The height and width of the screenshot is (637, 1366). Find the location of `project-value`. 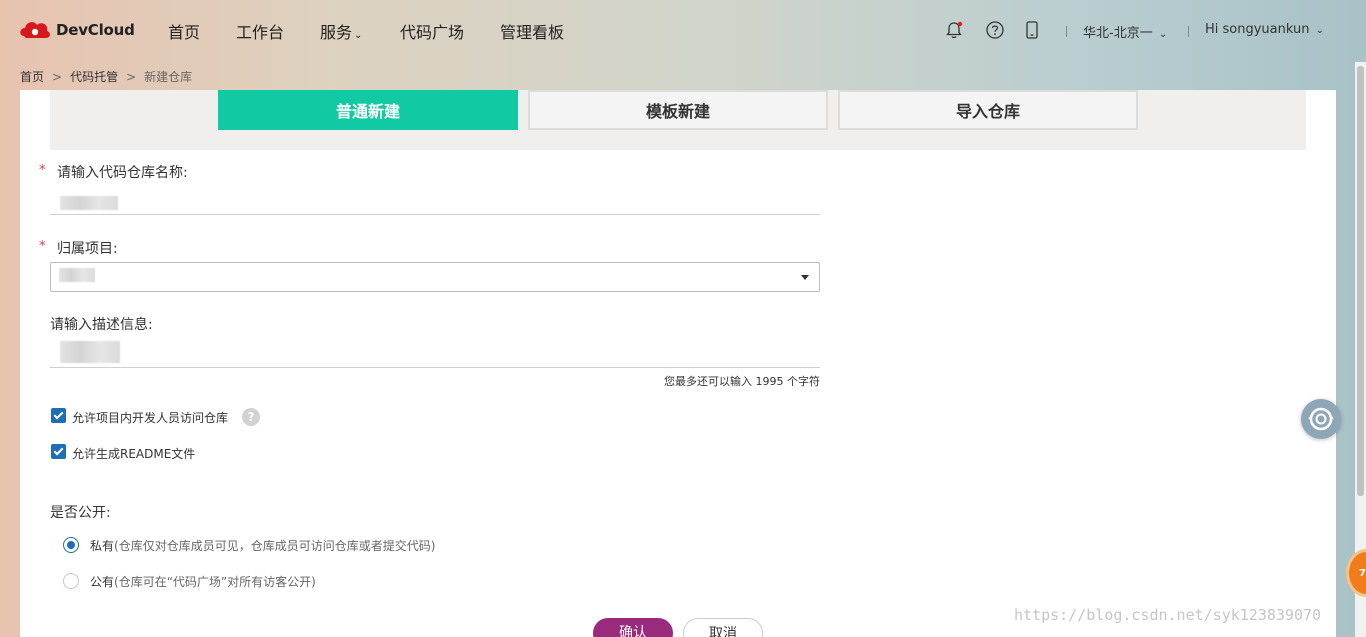

project-value is located at coordinates (77, 275).